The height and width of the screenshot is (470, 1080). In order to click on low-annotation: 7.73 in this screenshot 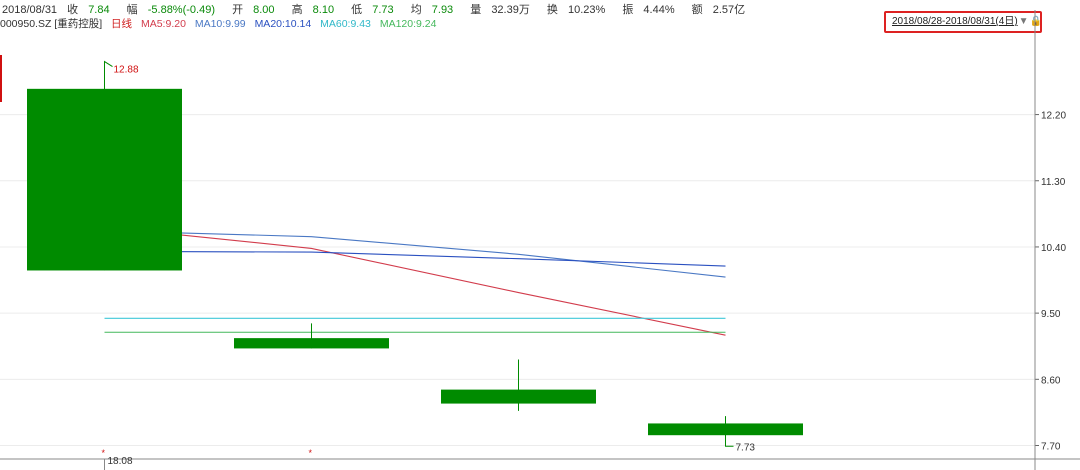, I will do `click(746, 447)`.